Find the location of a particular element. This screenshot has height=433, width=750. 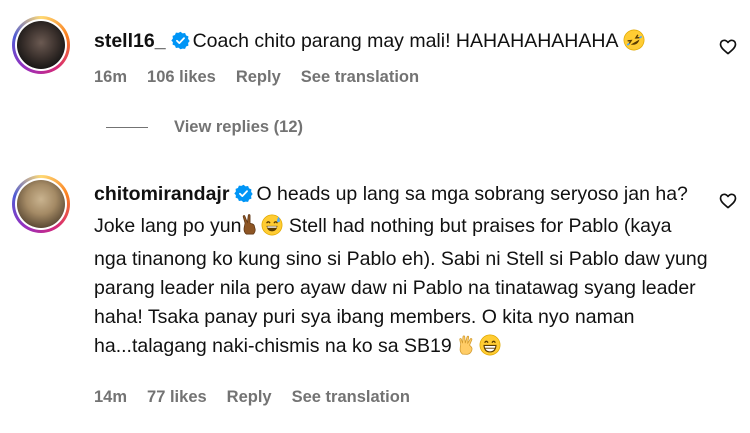

victory-hand-emoji-icon is located at coordinates (251, 229).